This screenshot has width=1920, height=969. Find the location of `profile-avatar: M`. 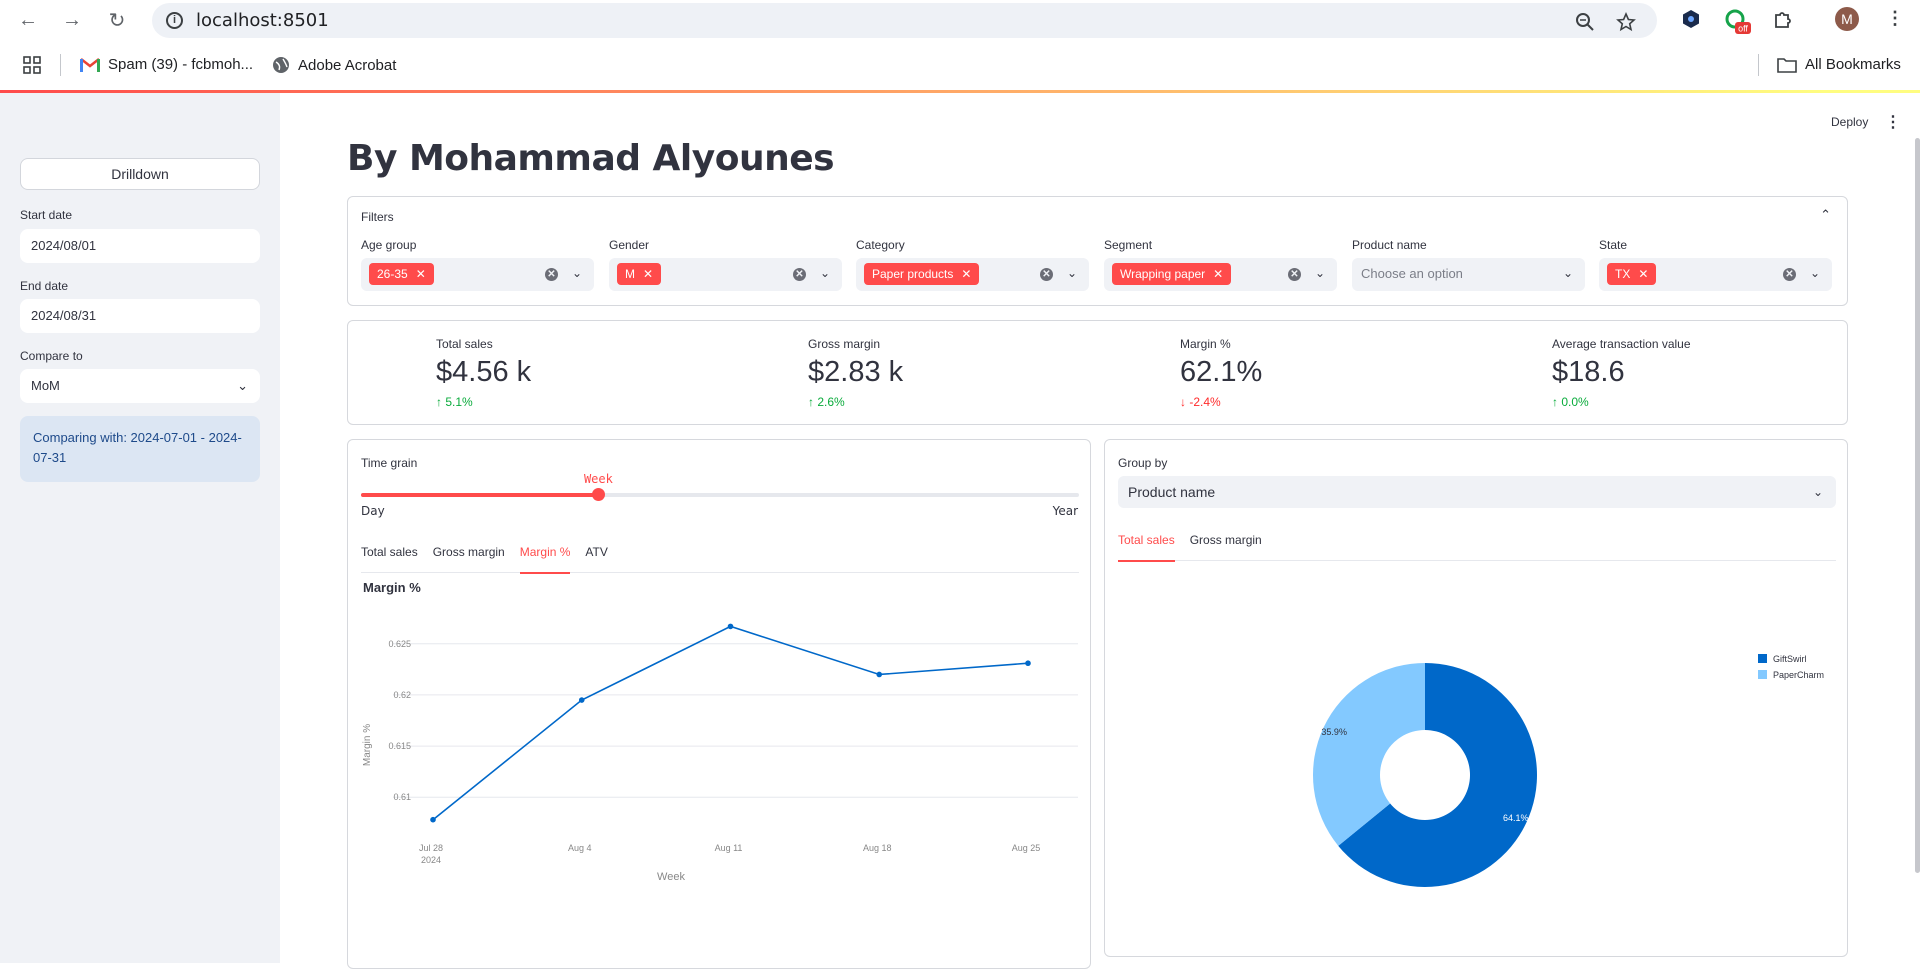

profile-avatar: M is located at coordinates (1847, 21).